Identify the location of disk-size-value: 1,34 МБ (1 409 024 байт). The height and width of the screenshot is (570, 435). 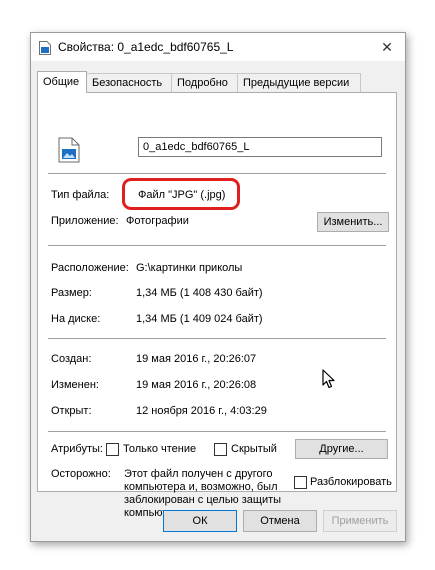
(199, 319).